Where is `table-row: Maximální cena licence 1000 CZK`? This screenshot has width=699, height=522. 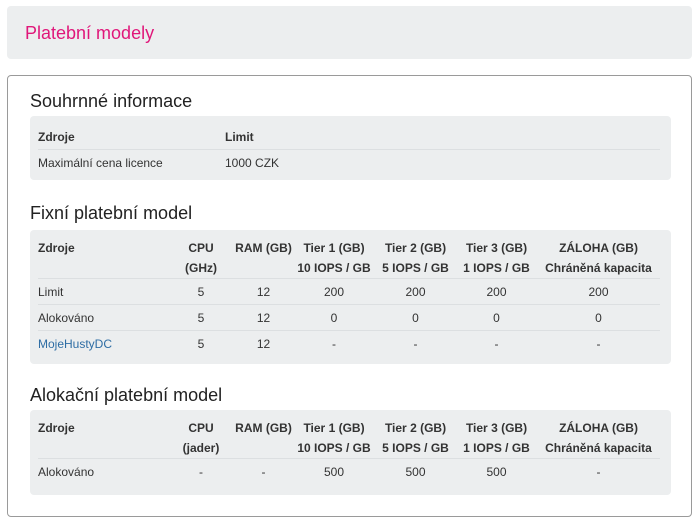 table-row: Maximální cena licence 1000 CZK is located at coordinates (349, 162).